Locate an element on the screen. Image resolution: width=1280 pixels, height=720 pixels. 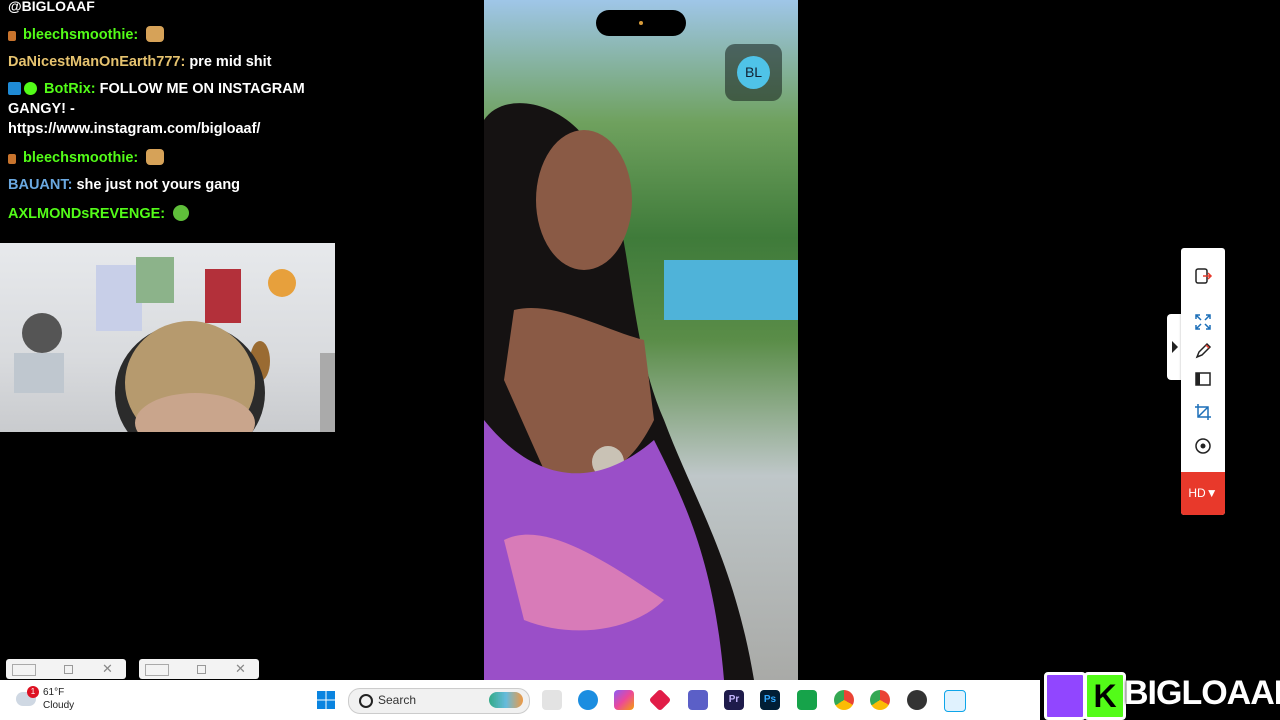
notification-badge: 1 is located at coordinates (33, 692).